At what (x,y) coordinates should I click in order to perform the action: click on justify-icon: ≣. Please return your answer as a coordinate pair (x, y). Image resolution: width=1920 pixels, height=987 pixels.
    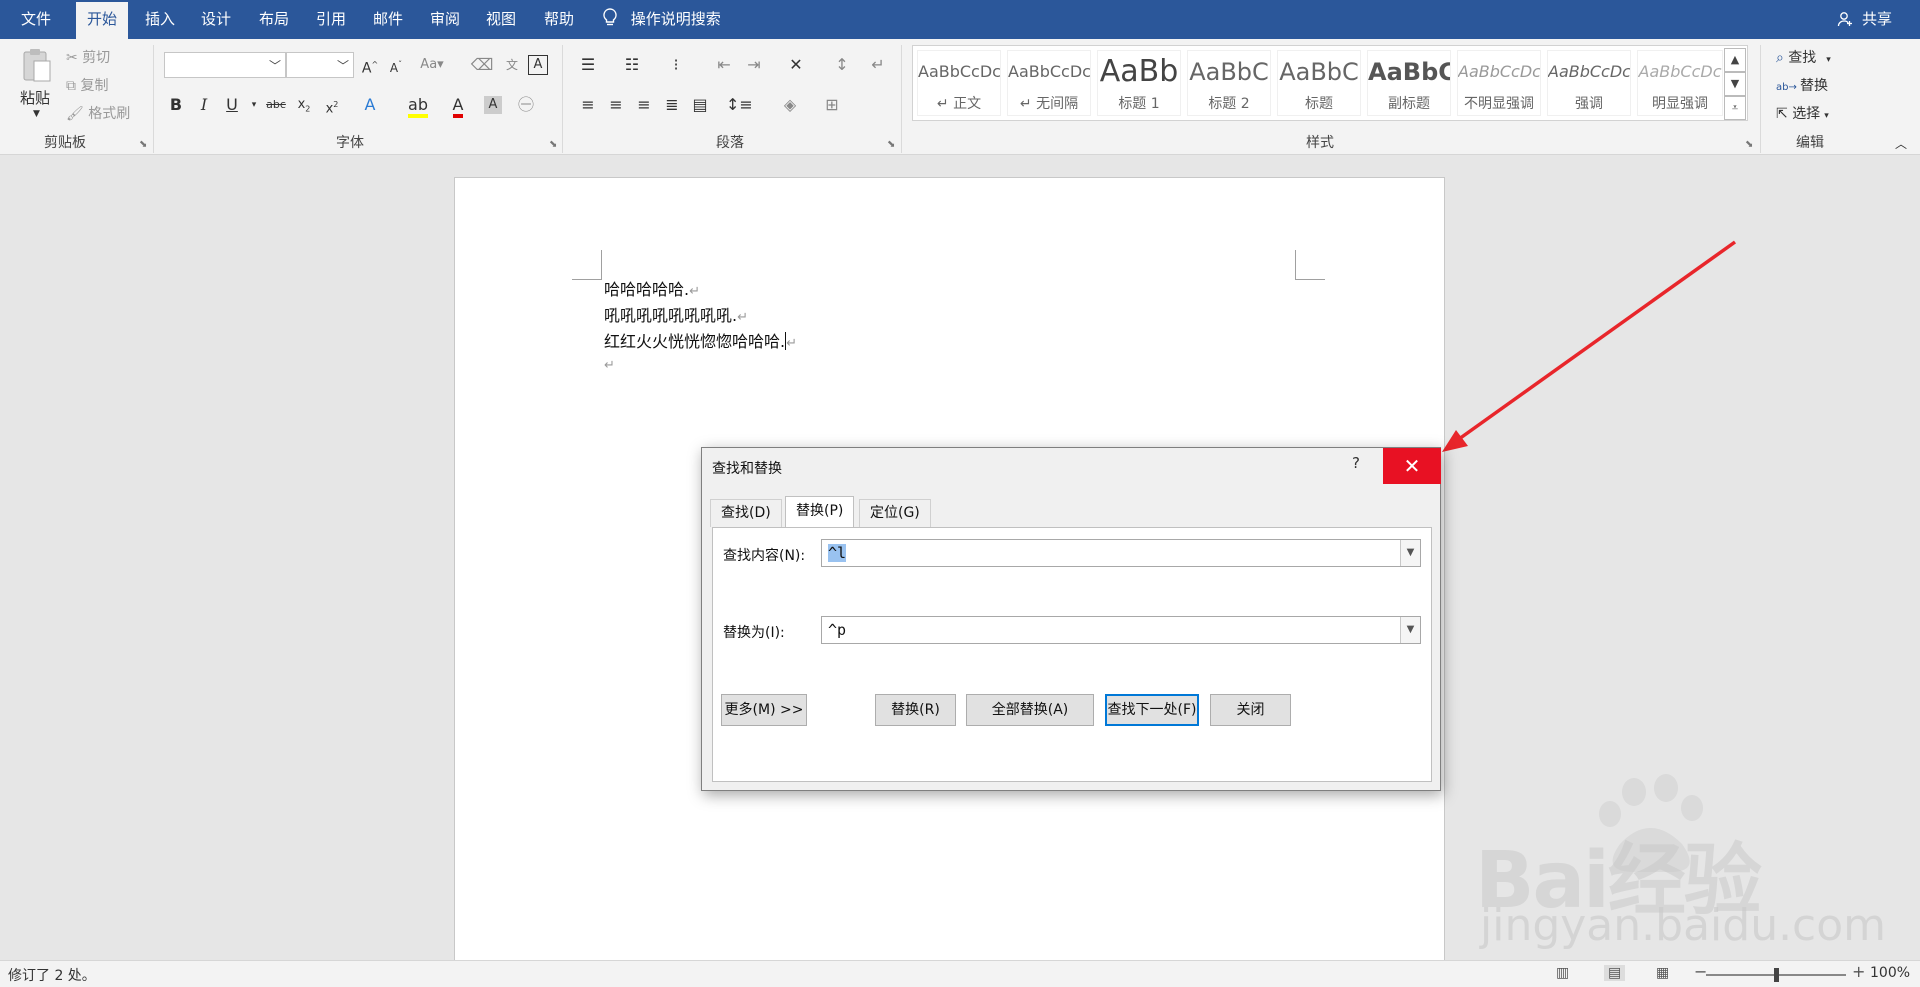
    Looking at the image, I should click on (672, 105).